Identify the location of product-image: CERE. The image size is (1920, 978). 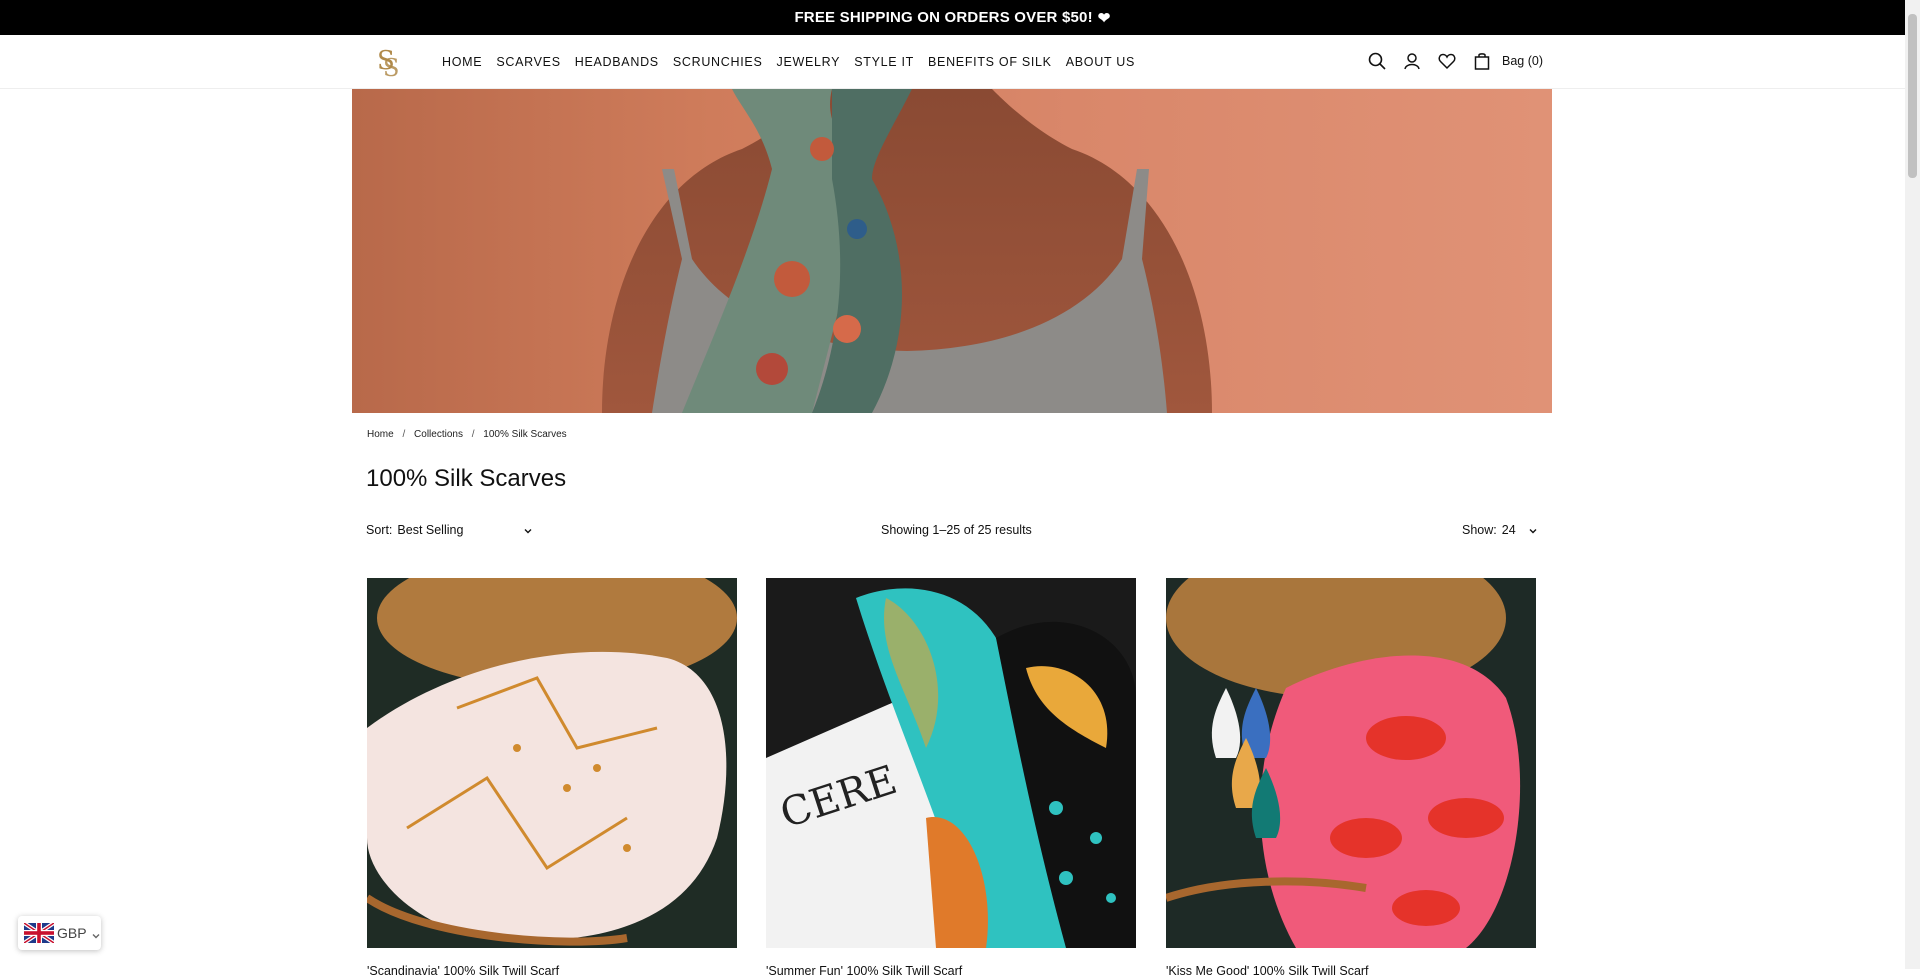
(951, 763).